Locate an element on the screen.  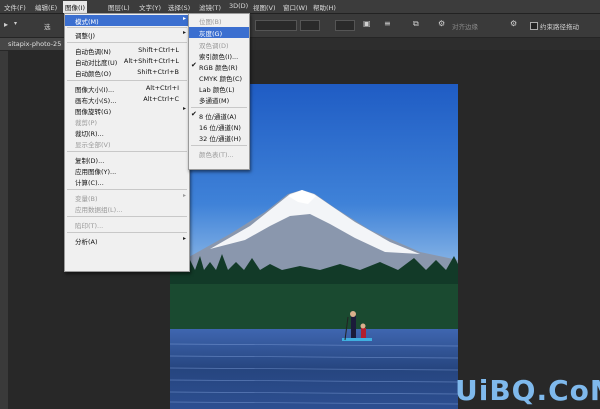
path-select-tool-icon: ▸ is located at coordinates (6, 24).